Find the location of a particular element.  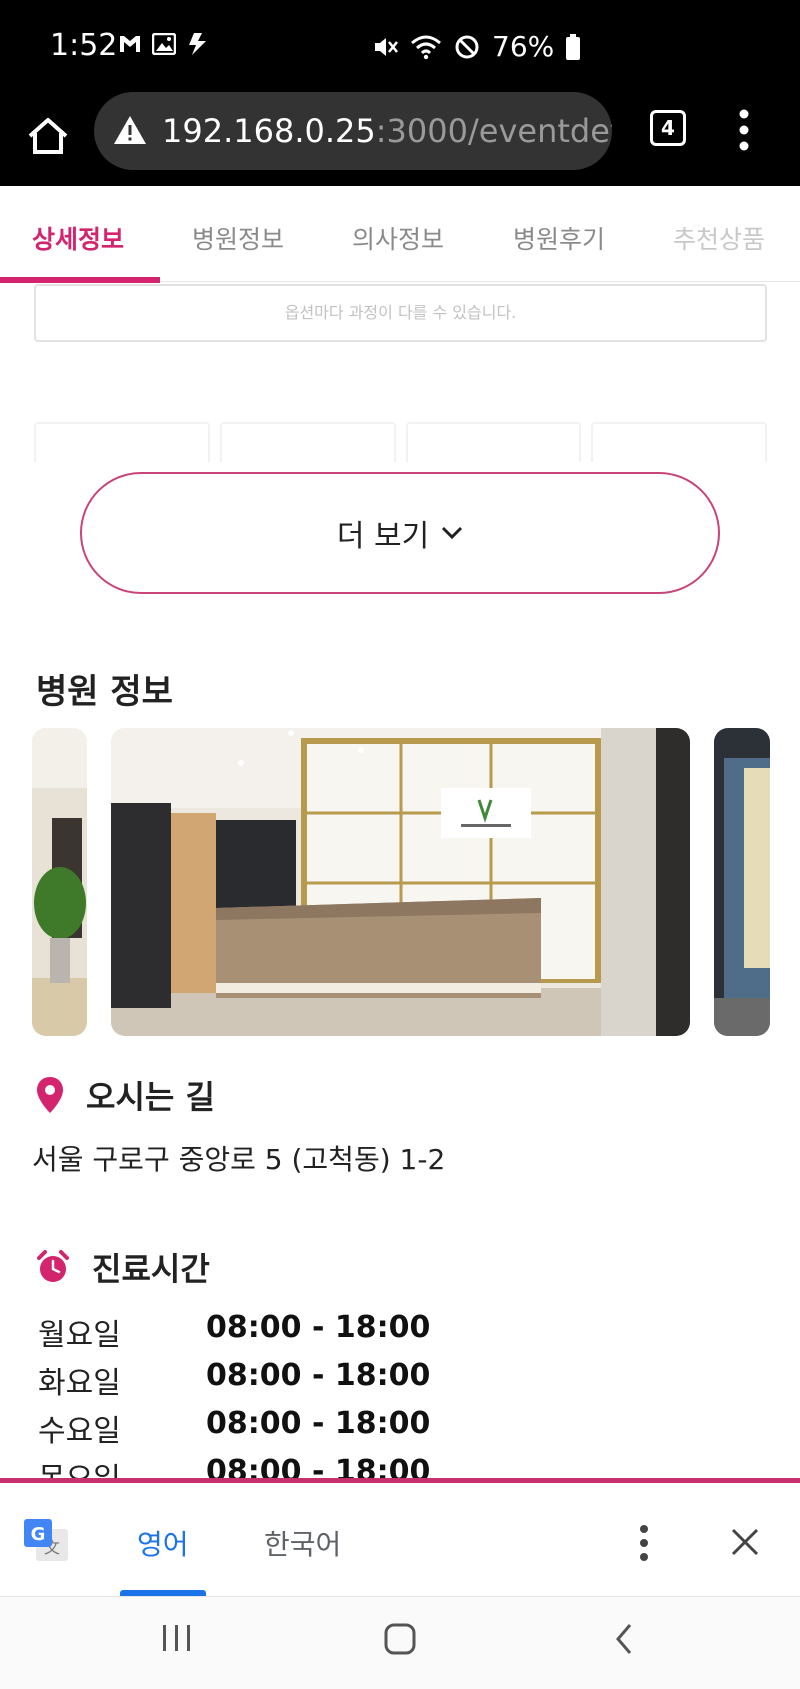

gmail-icon is located at coordinates (130, 44).